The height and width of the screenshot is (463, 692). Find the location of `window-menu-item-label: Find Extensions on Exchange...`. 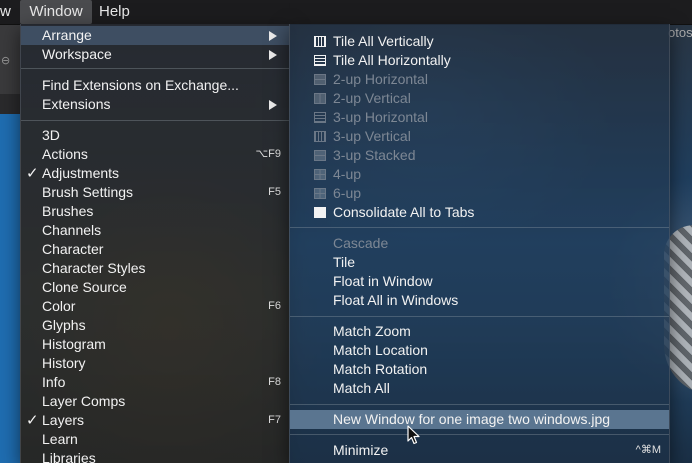

window-menu-item-label: Find Extensions on Exchange... is located at coordinates (140, 85).